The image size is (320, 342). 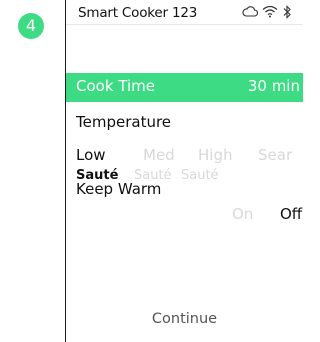 I want to click on step-number-badge: 4, so click(x=31, y=26).